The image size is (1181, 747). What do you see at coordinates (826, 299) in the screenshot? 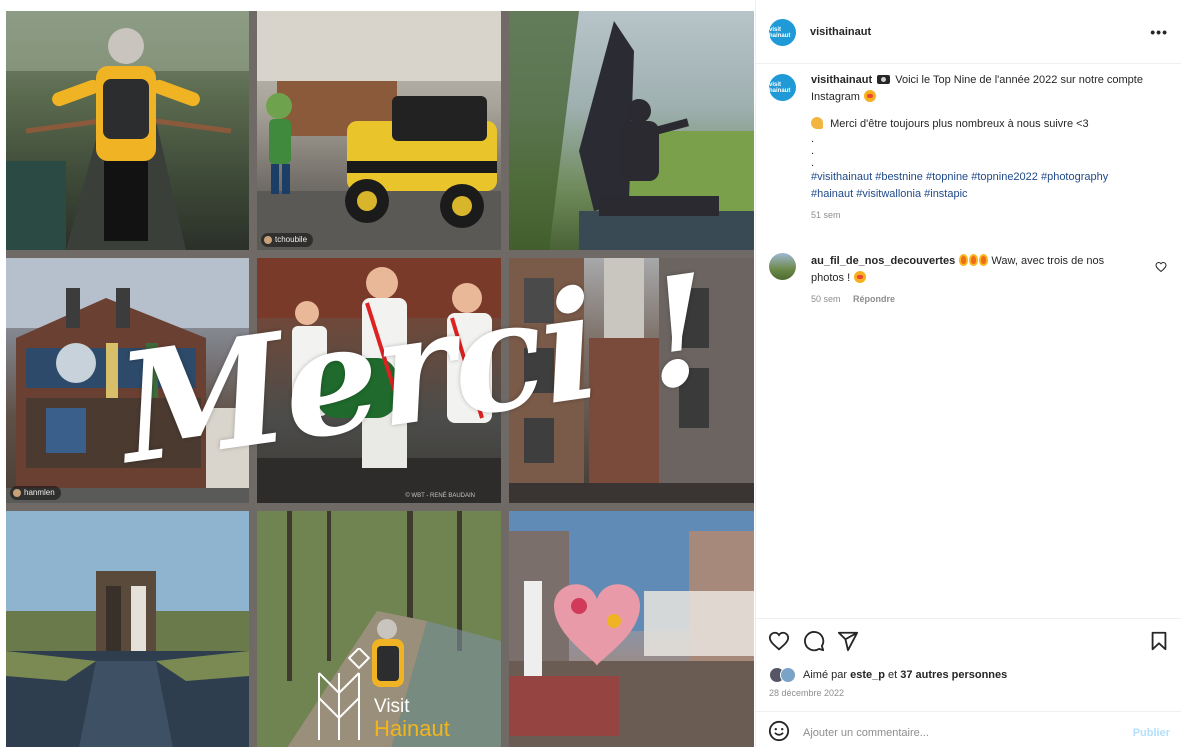
I see `comment-timestamp: 50 sem` at bounding box center [826, 299].